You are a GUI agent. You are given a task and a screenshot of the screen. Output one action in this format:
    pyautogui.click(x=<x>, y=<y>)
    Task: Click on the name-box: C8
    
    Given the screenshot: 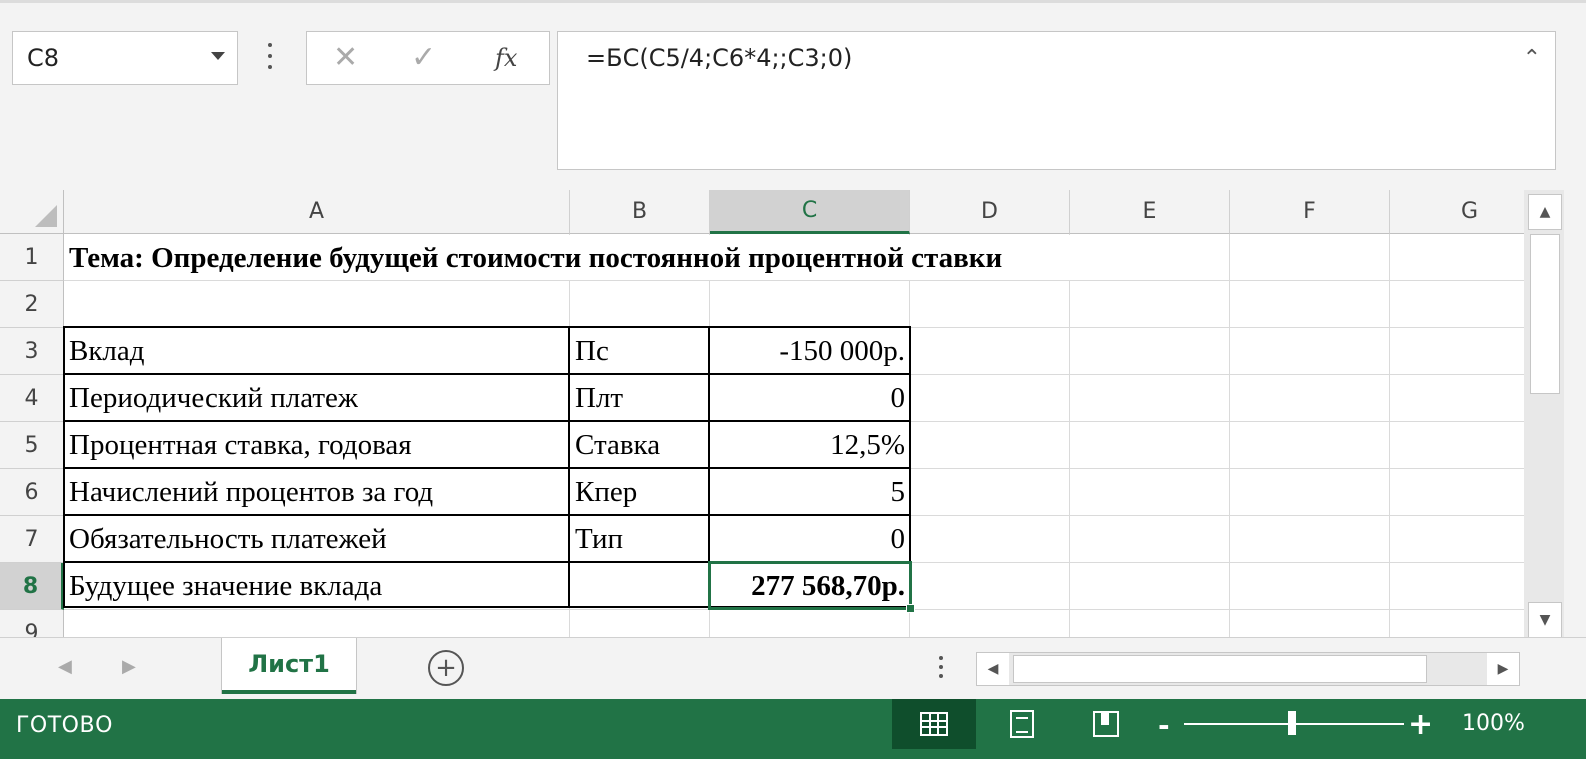 What is the action you would take?
    pyautogui.click(x=125, y=58)
    